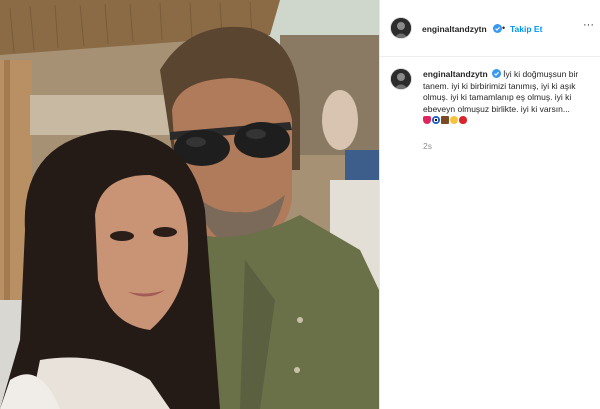 The height and width of the screenshot is (409, 600). What do you see at coordinates (454, 120) in the screenshot?
I see `face-with-tongue-icon` at bounding box center [454, 120].